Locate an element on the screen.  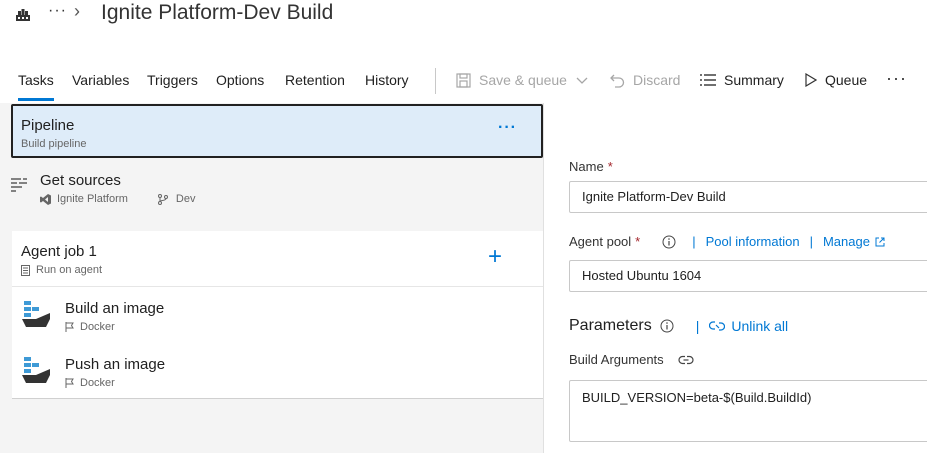
build-arguments-textarea: BUILD_VERSION=beta-$(Build.BuildId) is located at coordinates (748, 411).